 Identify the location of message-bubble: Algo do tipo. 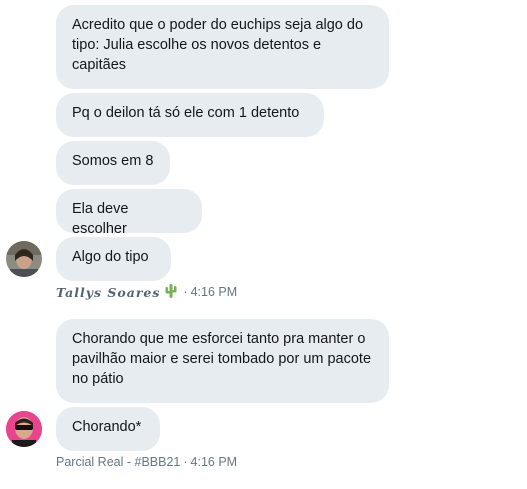
(113, 259).